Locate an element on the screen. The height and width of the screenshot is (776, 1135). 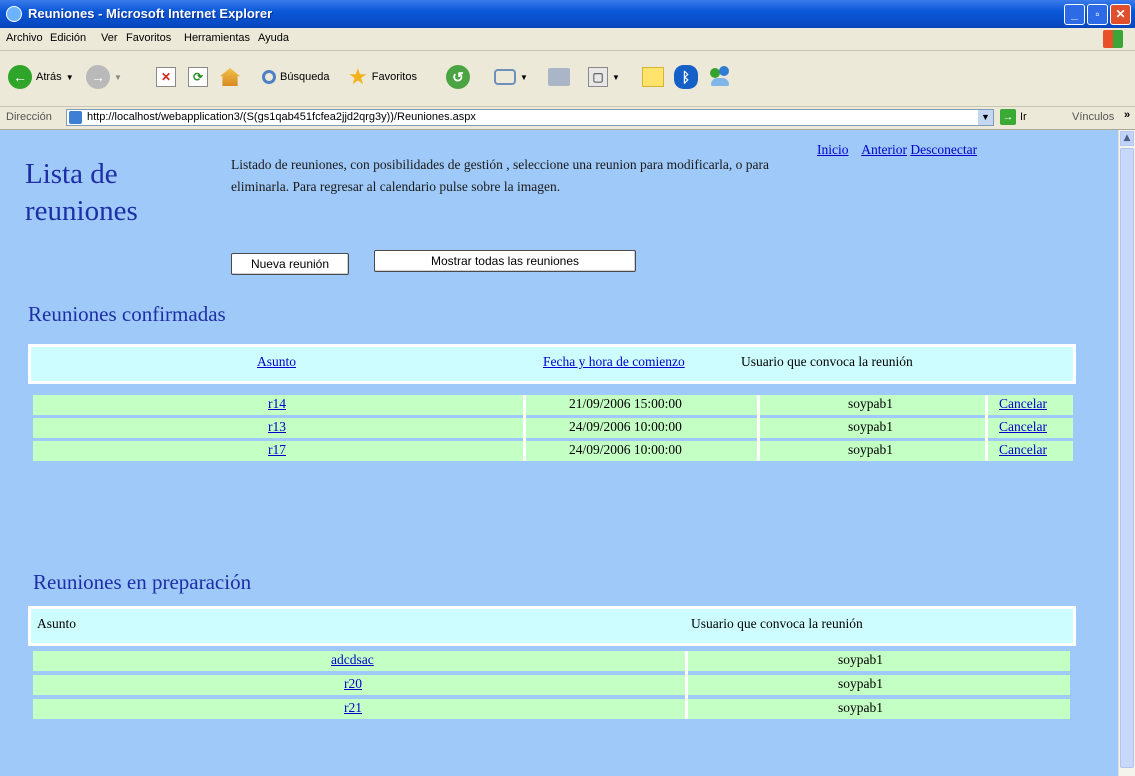
start-column-header: Fecha y hora de comienzo is located at coordinates (614, 361).